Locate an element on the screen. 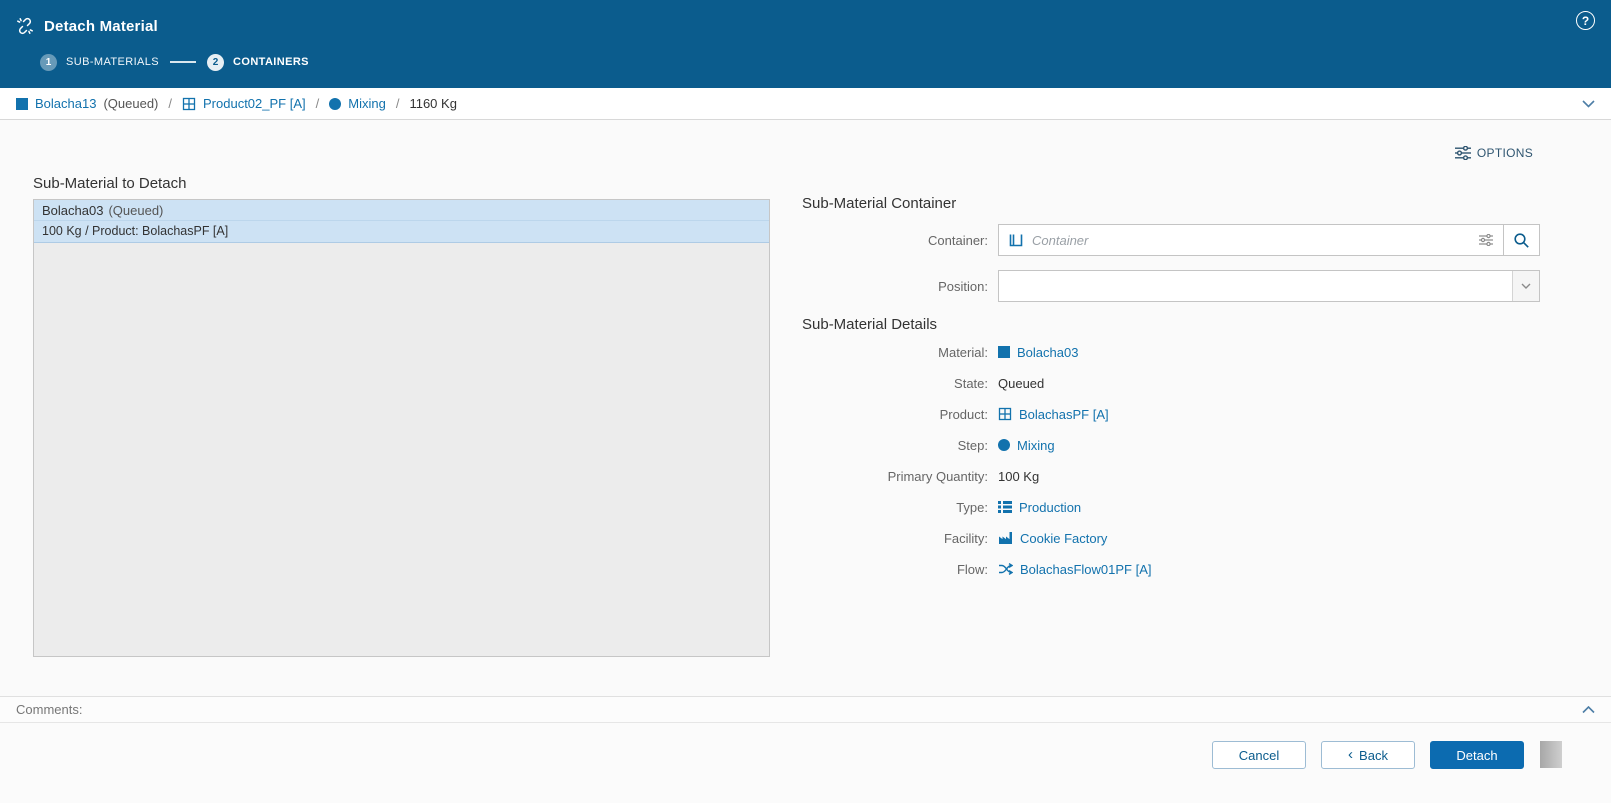 Image resolution: width=1611 pixels, height=803 pixels. cancel-button: Cancel is located at coordinates (1259, 755).